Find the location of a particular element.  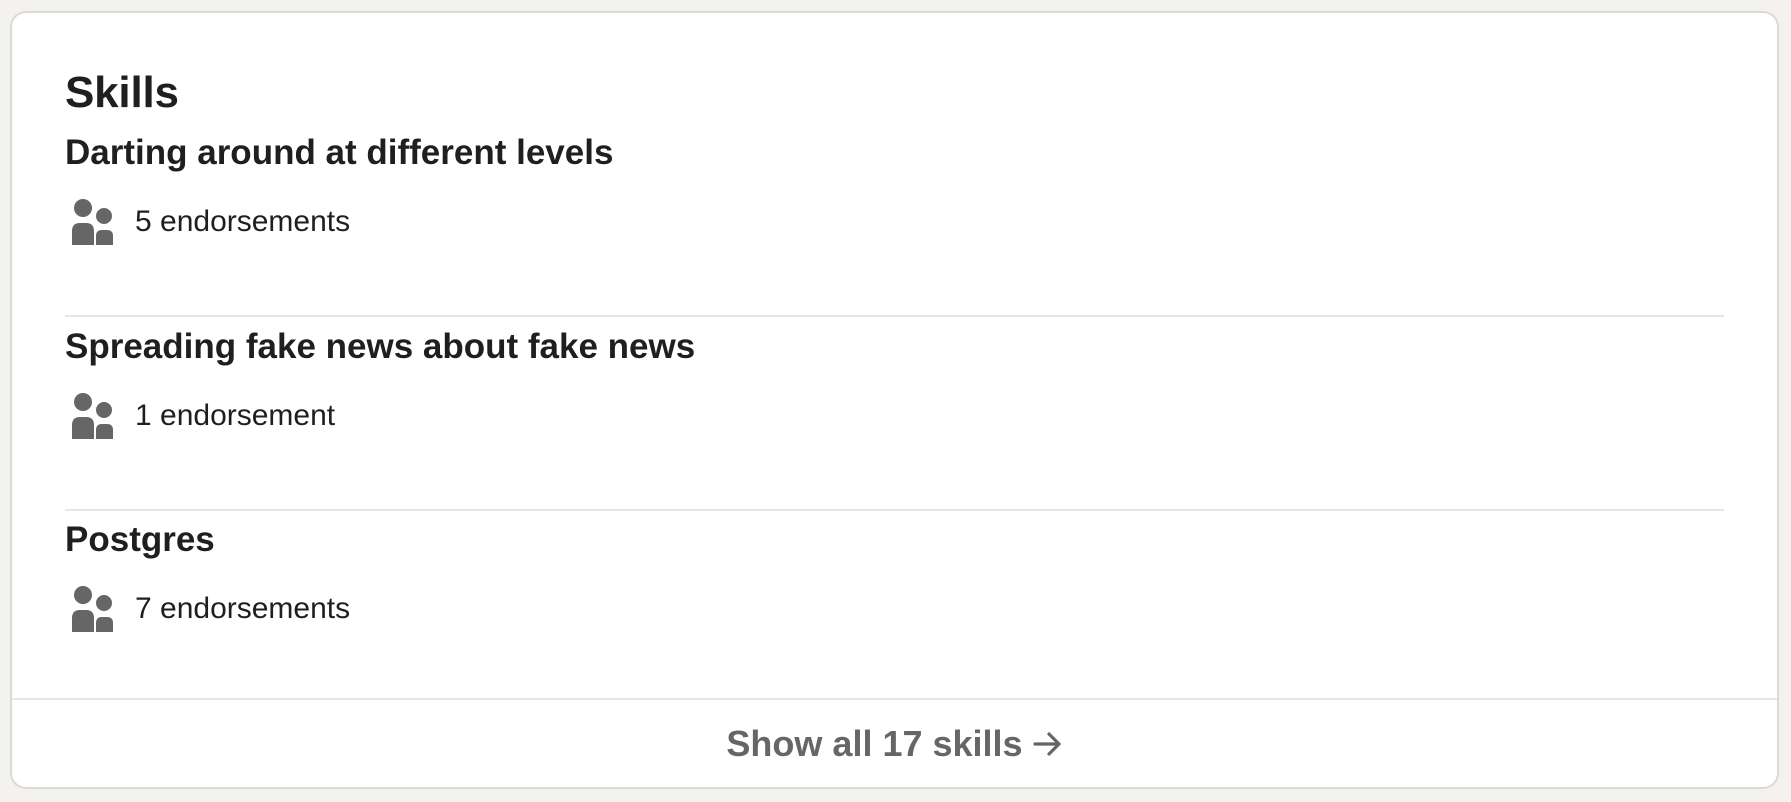

skill-endorsements: 5 endorsements is located at coordinates (207, 222).